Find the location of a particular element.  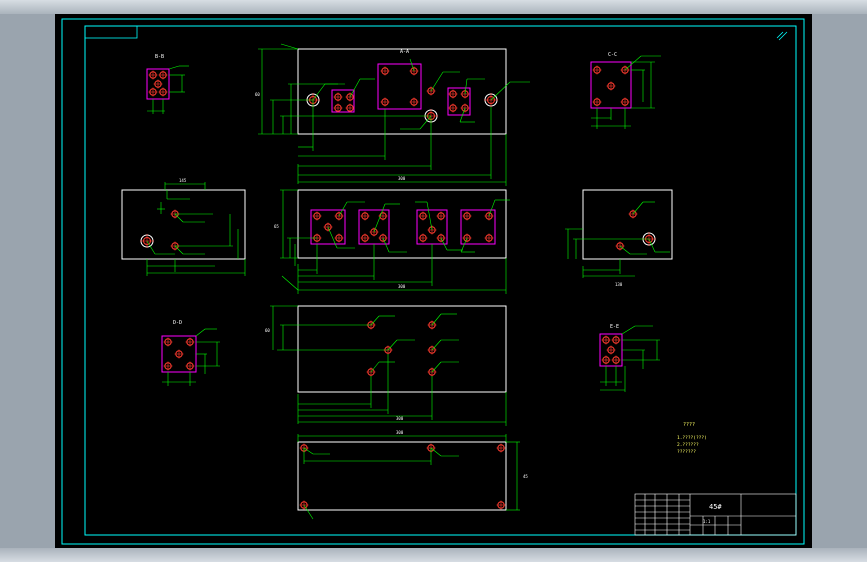

front-view: 300 65 is located at coordinates (392, 241).